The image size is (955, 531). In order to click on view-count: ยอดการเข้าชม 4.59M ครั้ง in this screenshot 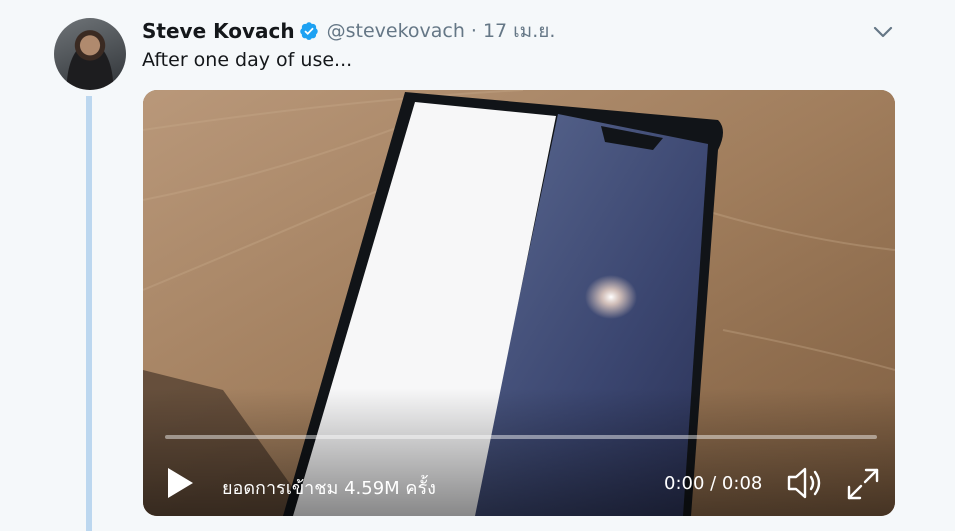, I will do `click(329, 488)`.